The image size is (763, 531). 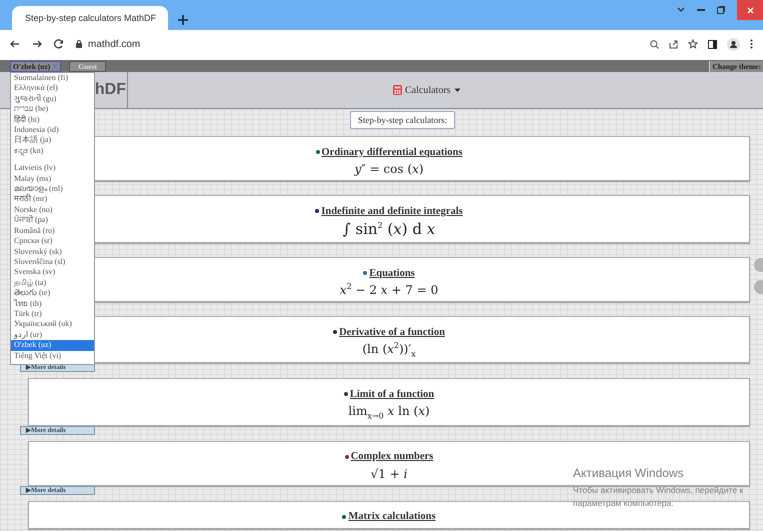 What do you see at coordinates (52, 262) in the screenshot?
I see `language-option: Slovenščina (sl)` at bounding box center [52, 262].